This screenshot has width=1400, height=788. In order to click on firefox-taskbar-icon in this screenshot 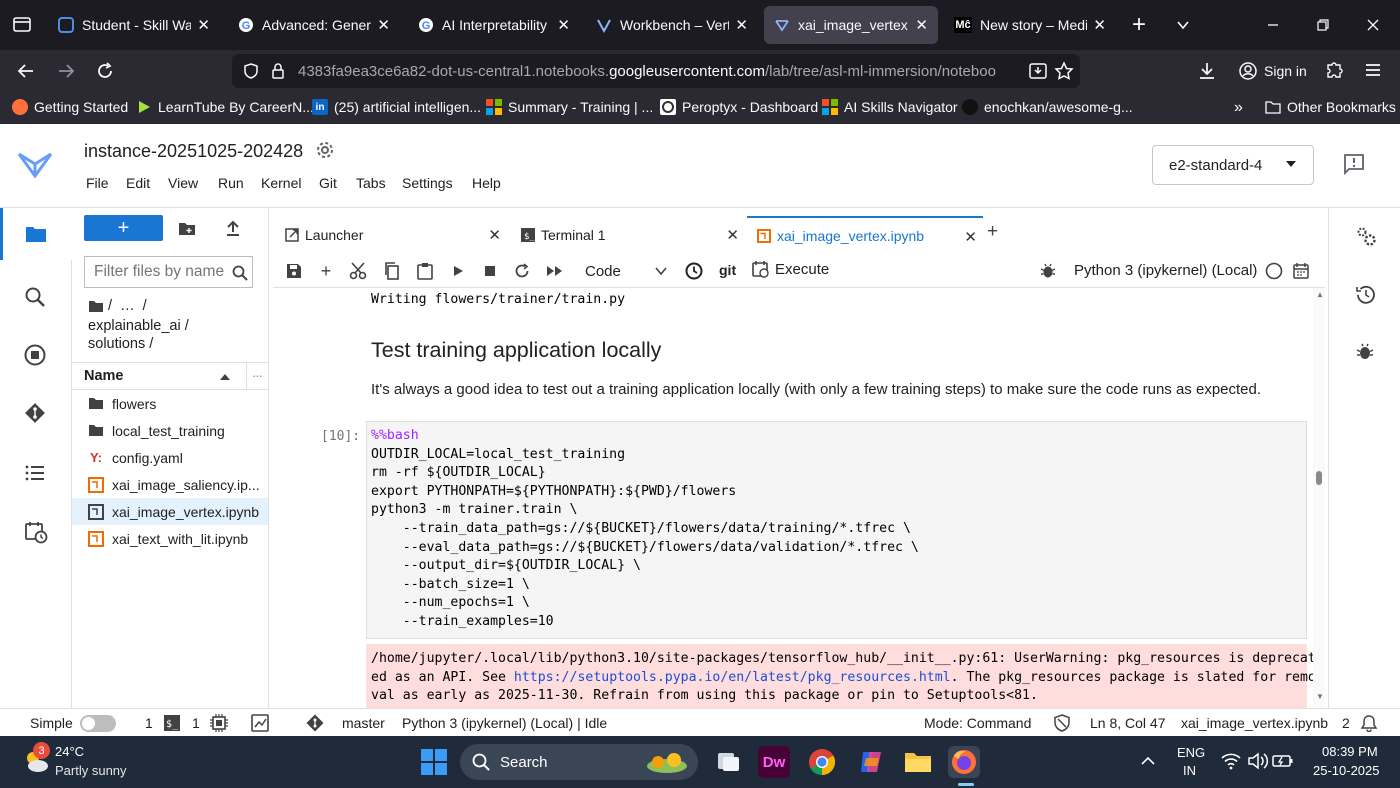, I will do `click(964, 762)`.